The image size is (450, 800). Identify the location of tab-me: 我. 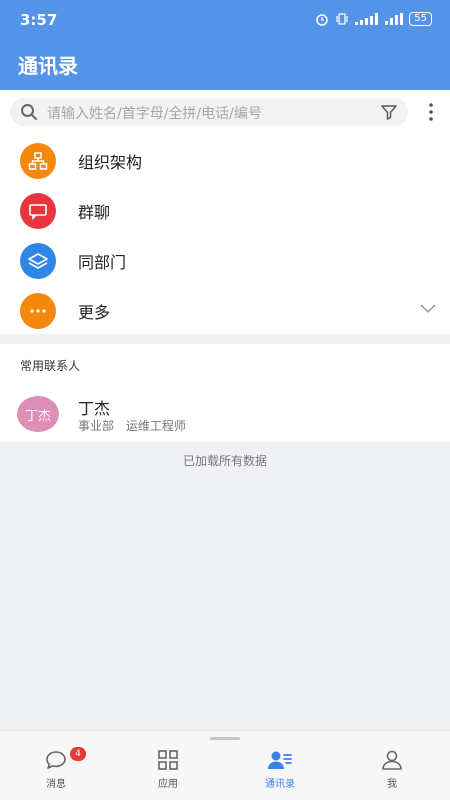
(392, 774).